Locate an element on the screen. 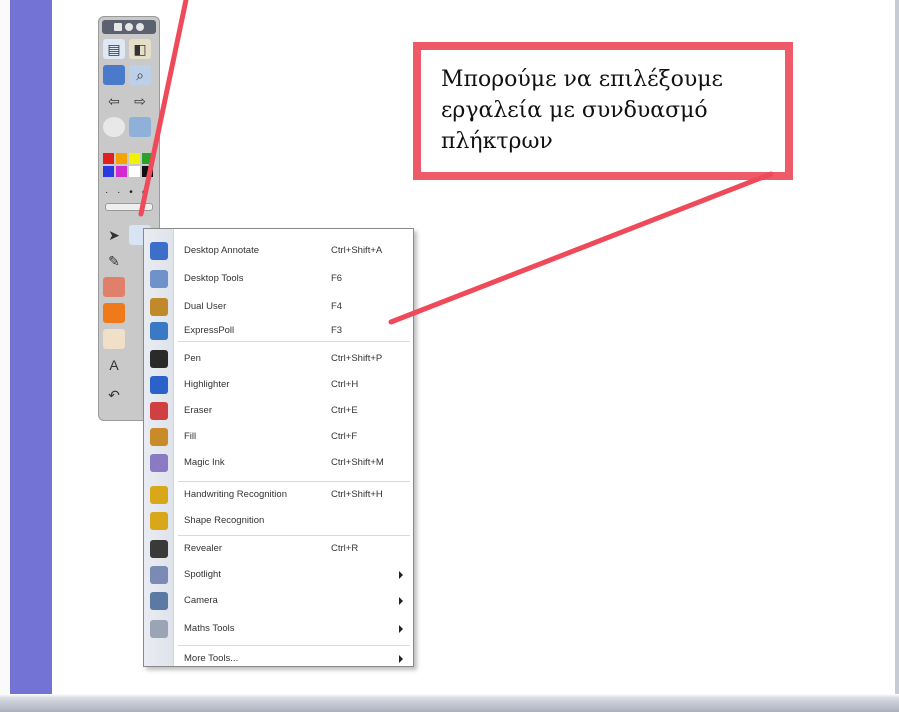 The width and height of the screenshot is (899, 712). pen-icon: ✎ is located at coordinates (114, 261).